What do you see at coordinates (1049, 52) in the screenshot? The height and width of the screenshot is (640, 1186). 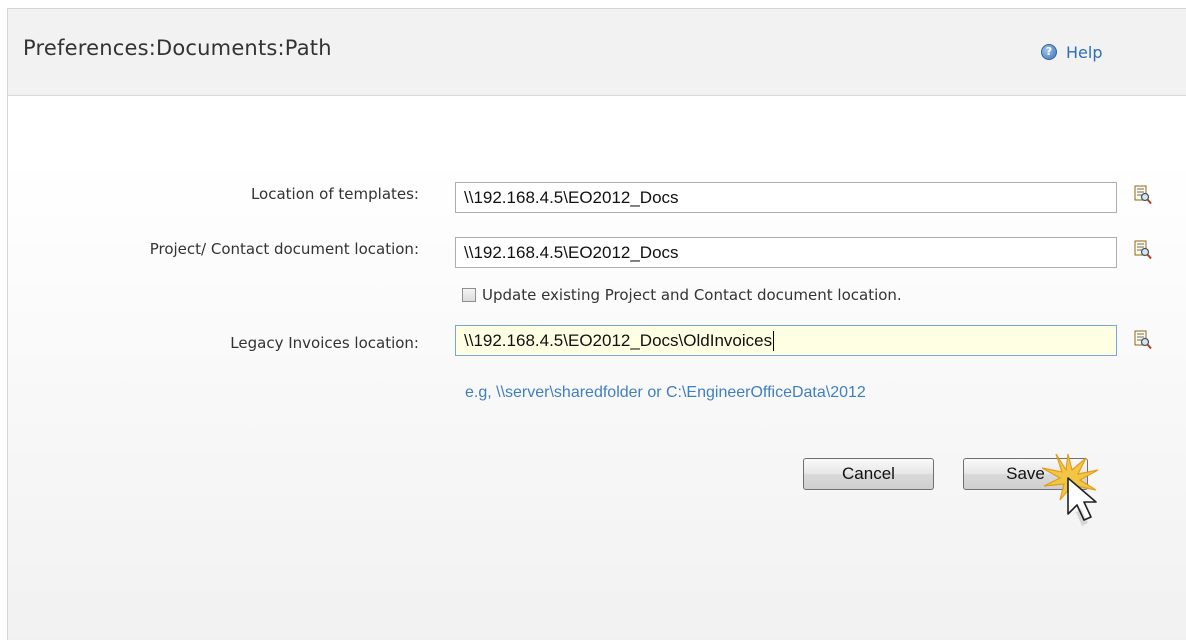 I see `help-icon: ?` at bounding box center [1049, 52].